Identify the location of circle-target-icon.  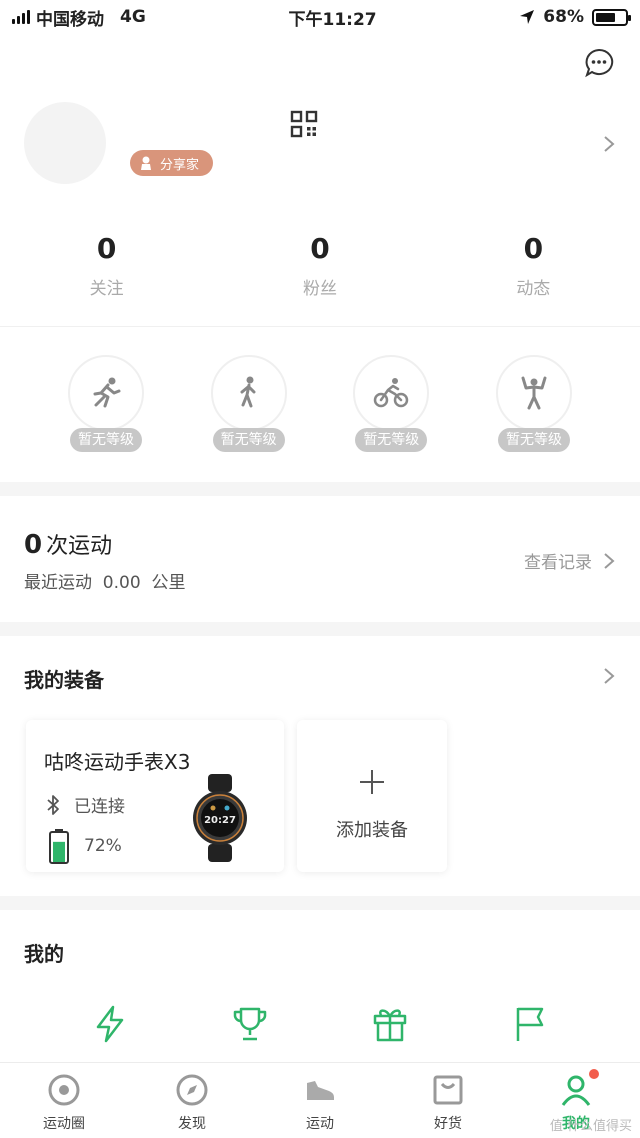
(64, 1090).